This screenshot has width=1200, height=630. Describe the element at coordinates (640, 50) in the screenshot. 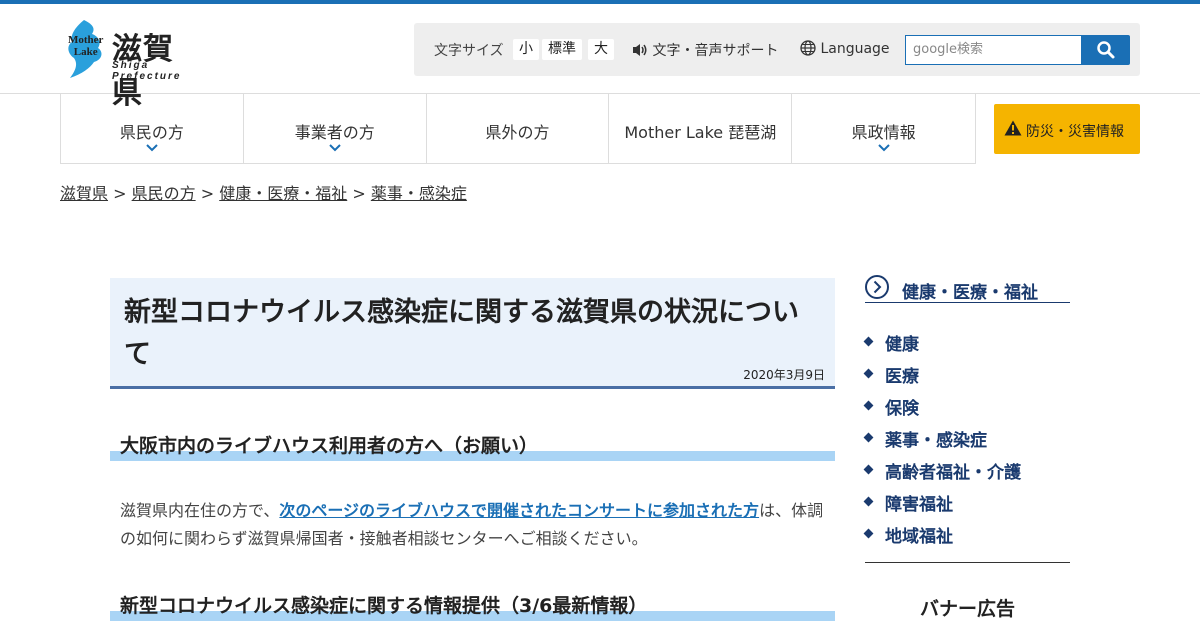

I see `speaker-icon` at that location.